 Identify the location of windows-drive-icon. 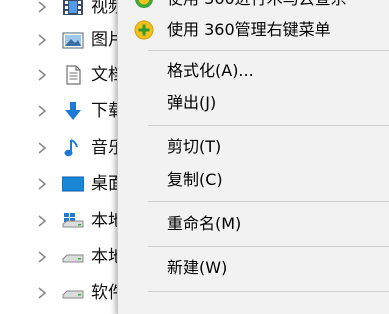
(73, 220).